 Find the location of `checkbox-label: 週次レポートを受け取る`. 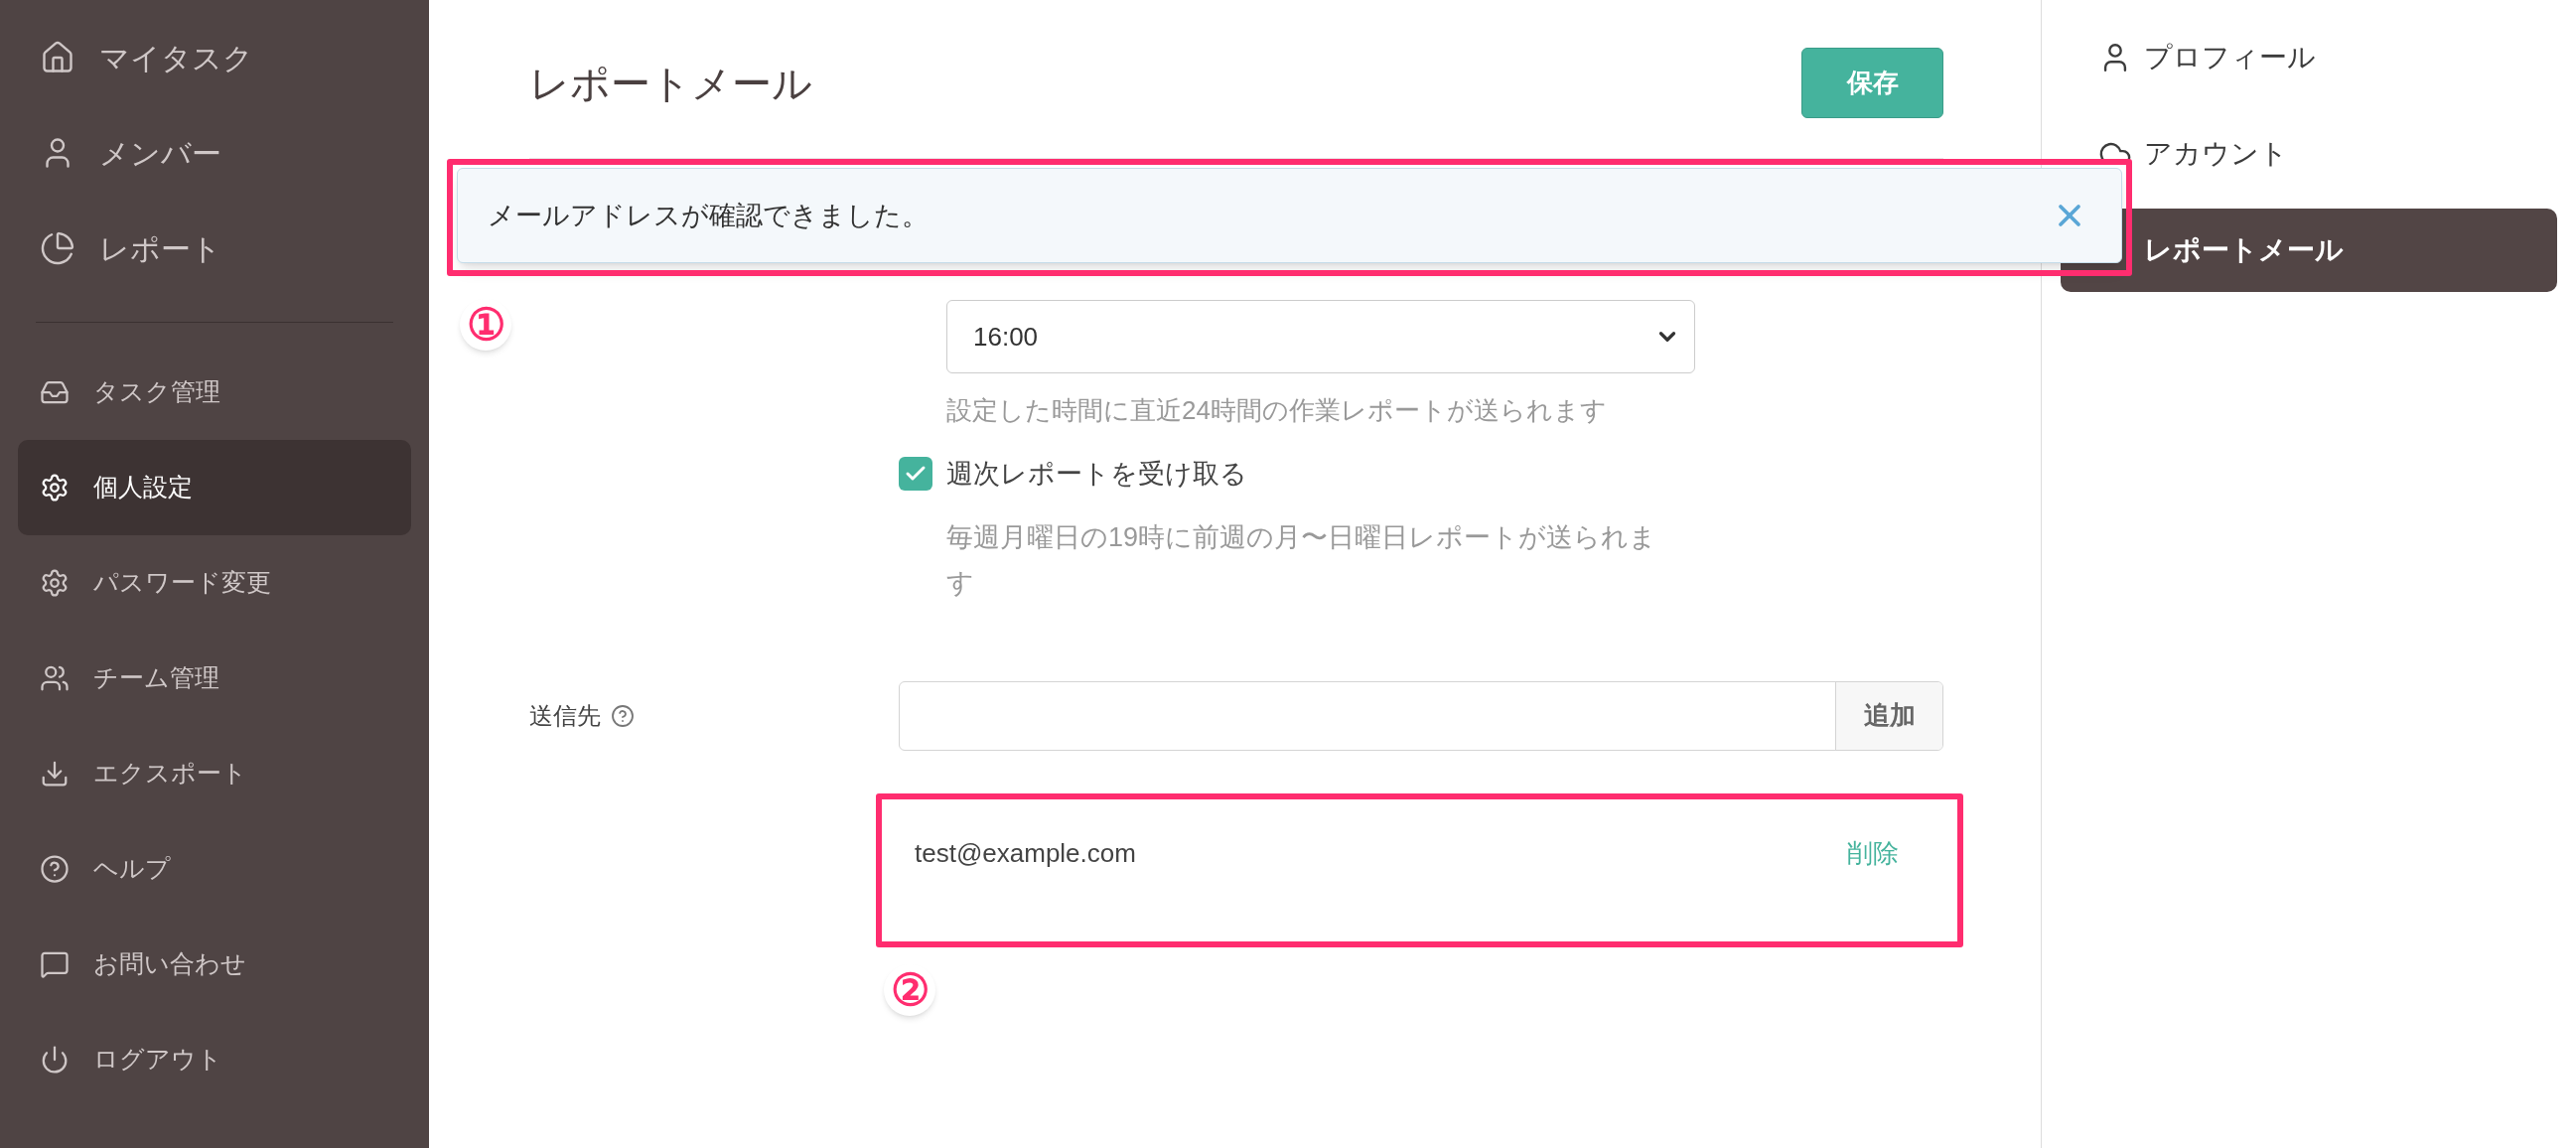

checkbox-label: 週次レポートを受け取る is located at coordinates (1096, 474).